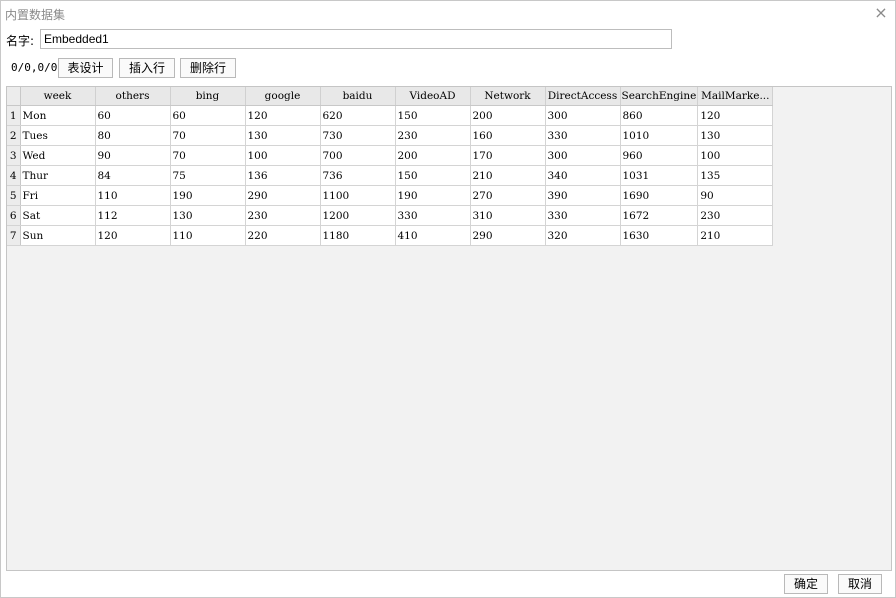 The width and height of the screenshot is (896, 598). I want to click on table-cell: 1630, so click(659, 235).